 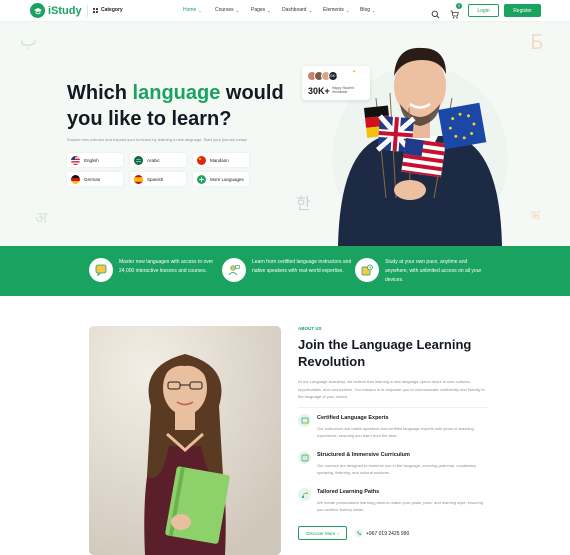 What do you see at coordinates (522, 10) in the screenshot?
I see `register-button: Register` at bounding box center [522, 10].